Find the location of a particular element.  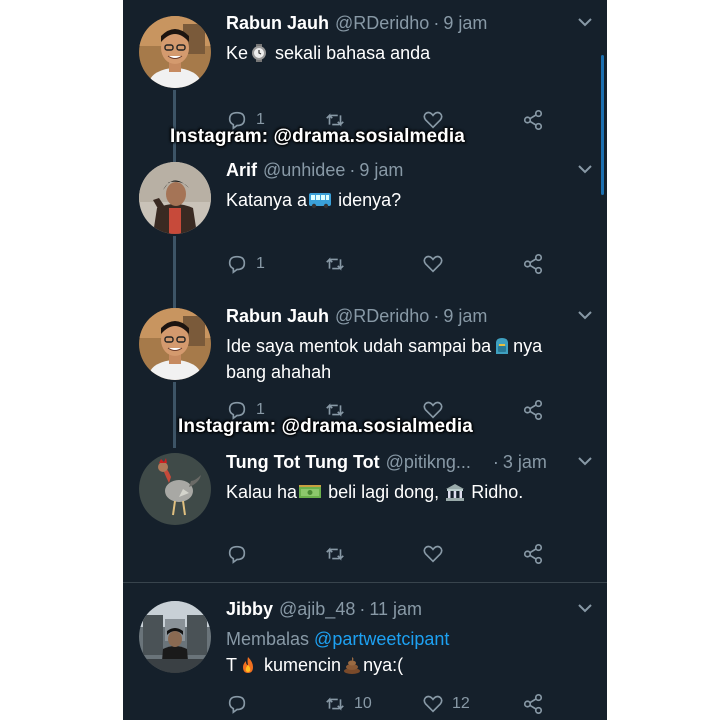

tweet-header: Tung Tot Tung Tot @pitikng... · 3 jam is located at coordinates (386, 462).